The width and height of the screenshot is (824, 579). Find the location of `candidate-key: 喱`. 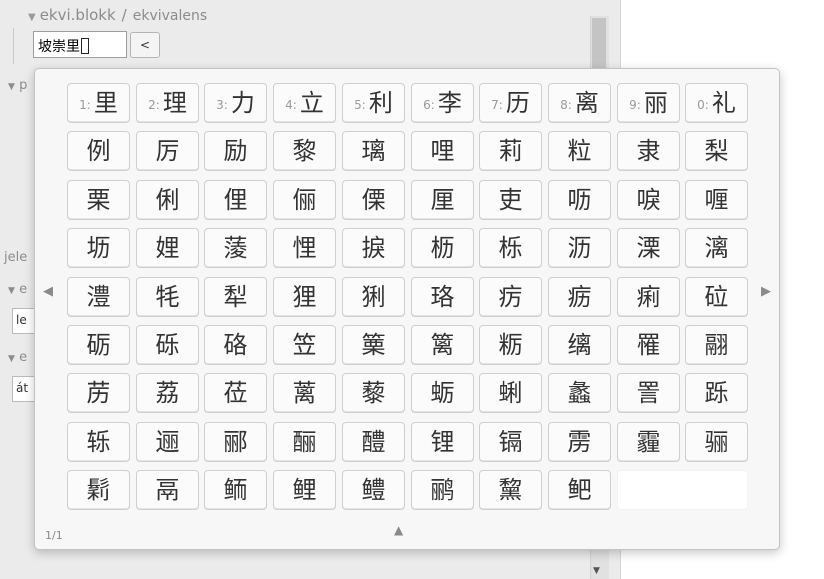

candidate-key: 喱 is located at coordinates (716, 200).